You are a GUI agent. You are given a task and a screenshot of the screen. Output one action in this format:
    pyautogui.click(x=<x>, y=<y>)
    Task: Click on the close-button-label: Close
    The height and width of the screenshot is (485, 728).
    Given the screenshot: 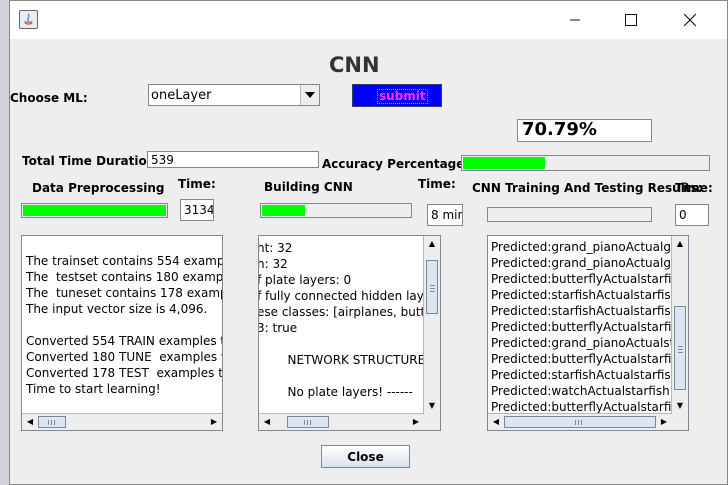 What is the action you would take?
    pyautogui.click(x=365, y=456)
    